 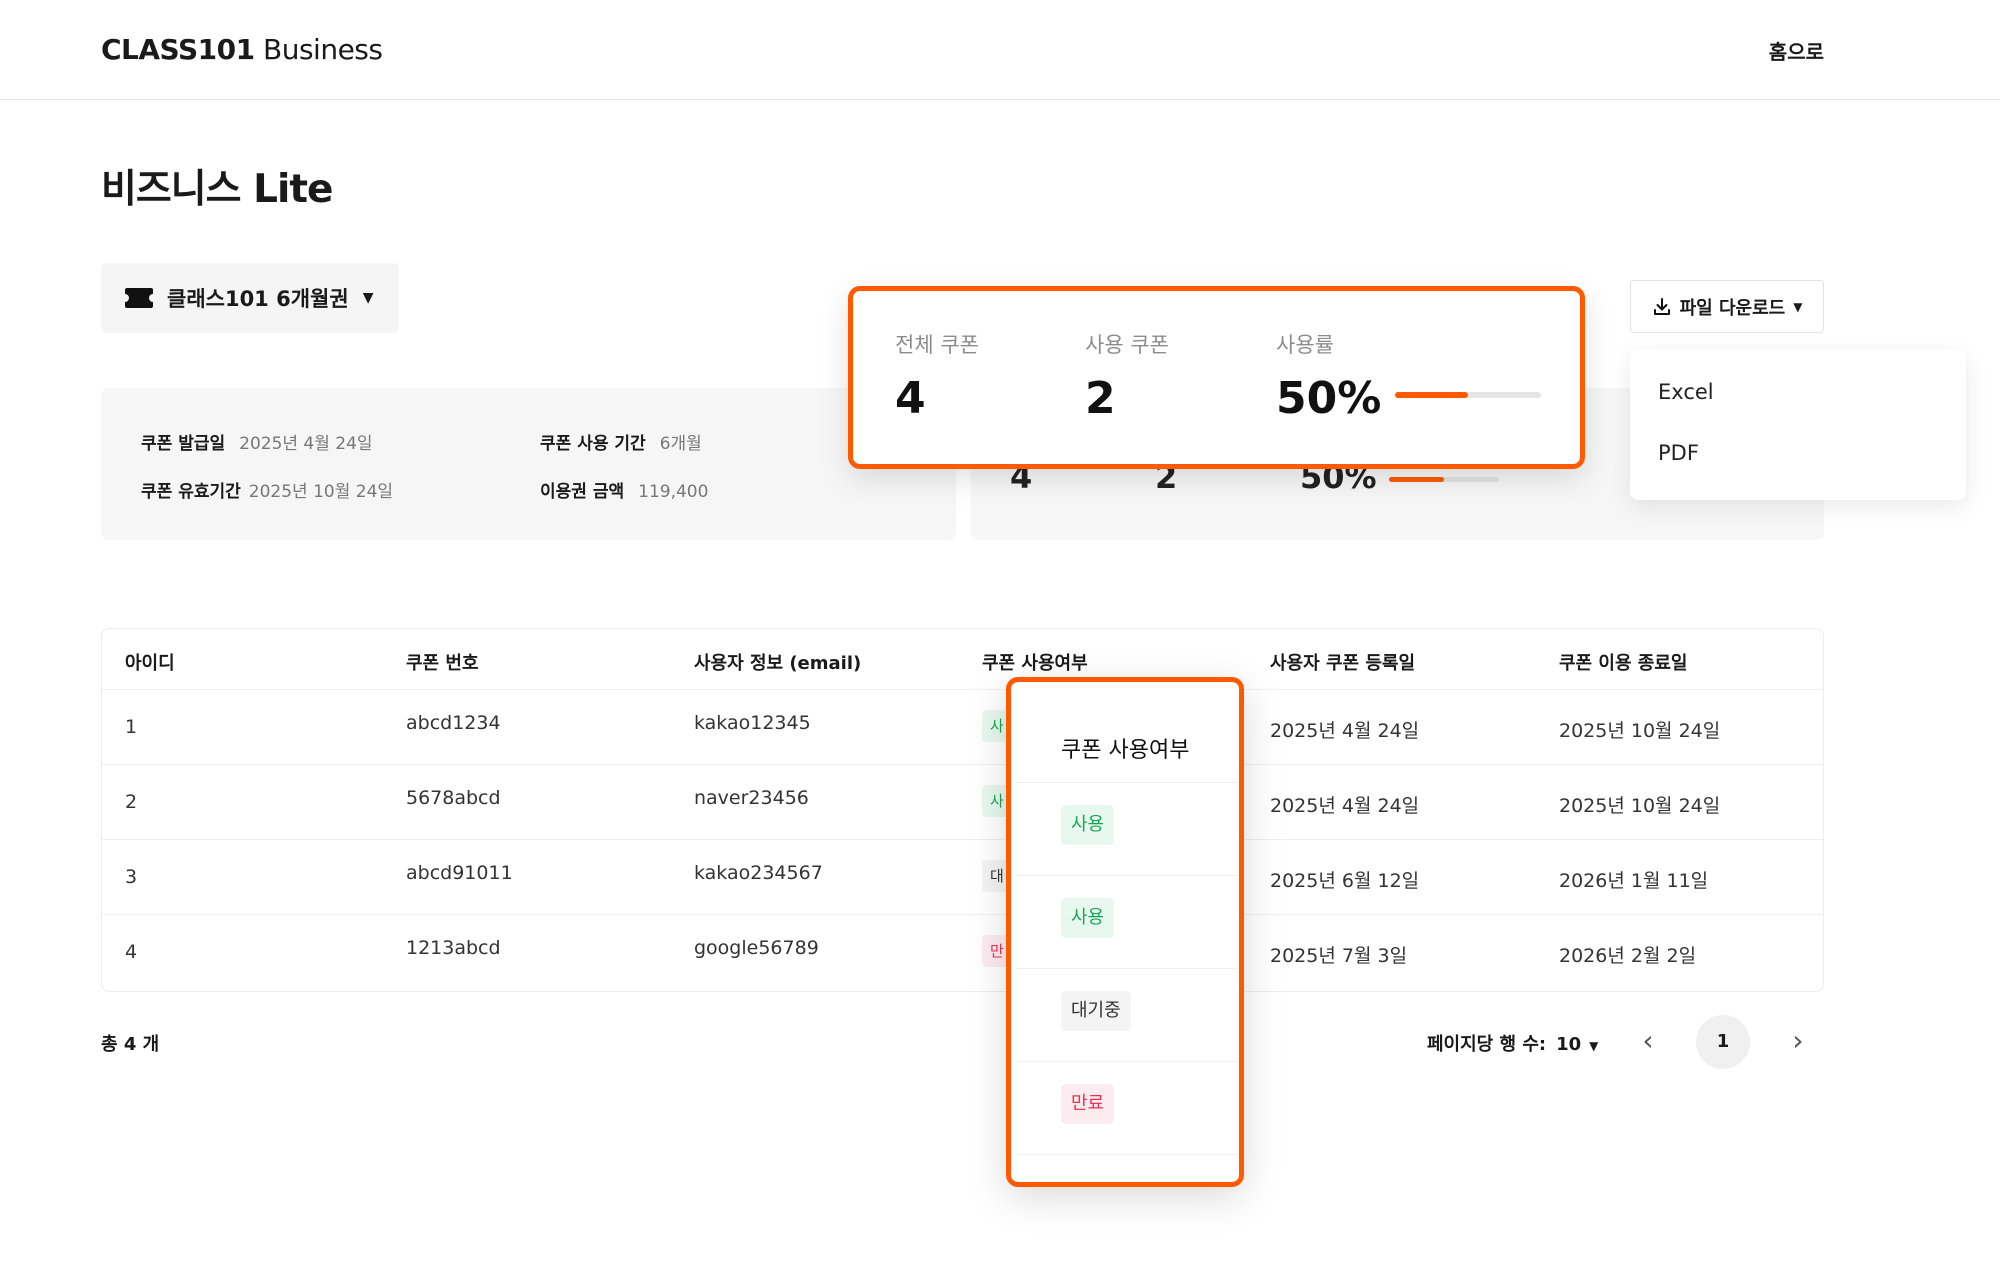 What do you see at coordinates (1343, 663) in the screenshot?
I see `column-header-registered: 사용자 쿠폰 등록일` at bounding box center [1343, 663].